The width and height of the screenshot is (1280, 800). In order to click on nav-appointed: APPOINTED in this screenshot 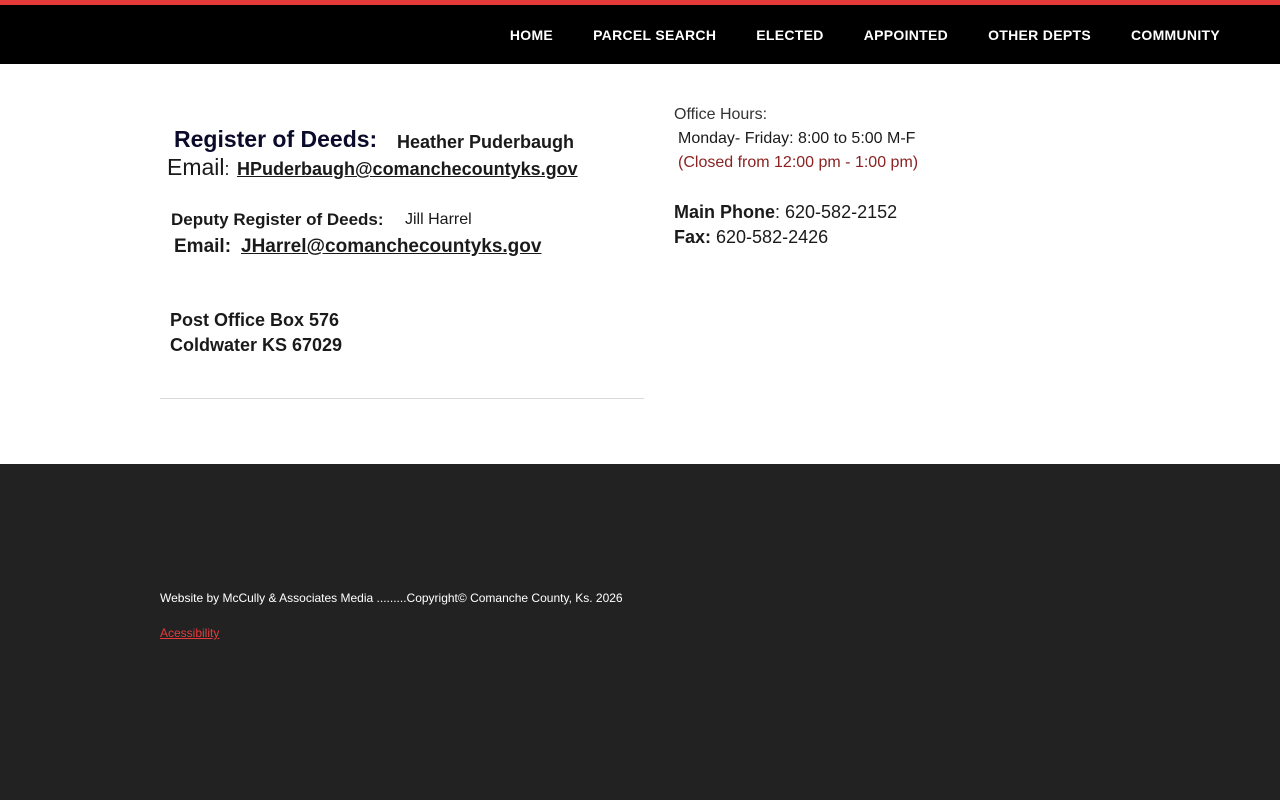, I will do `click(906, 35)`.